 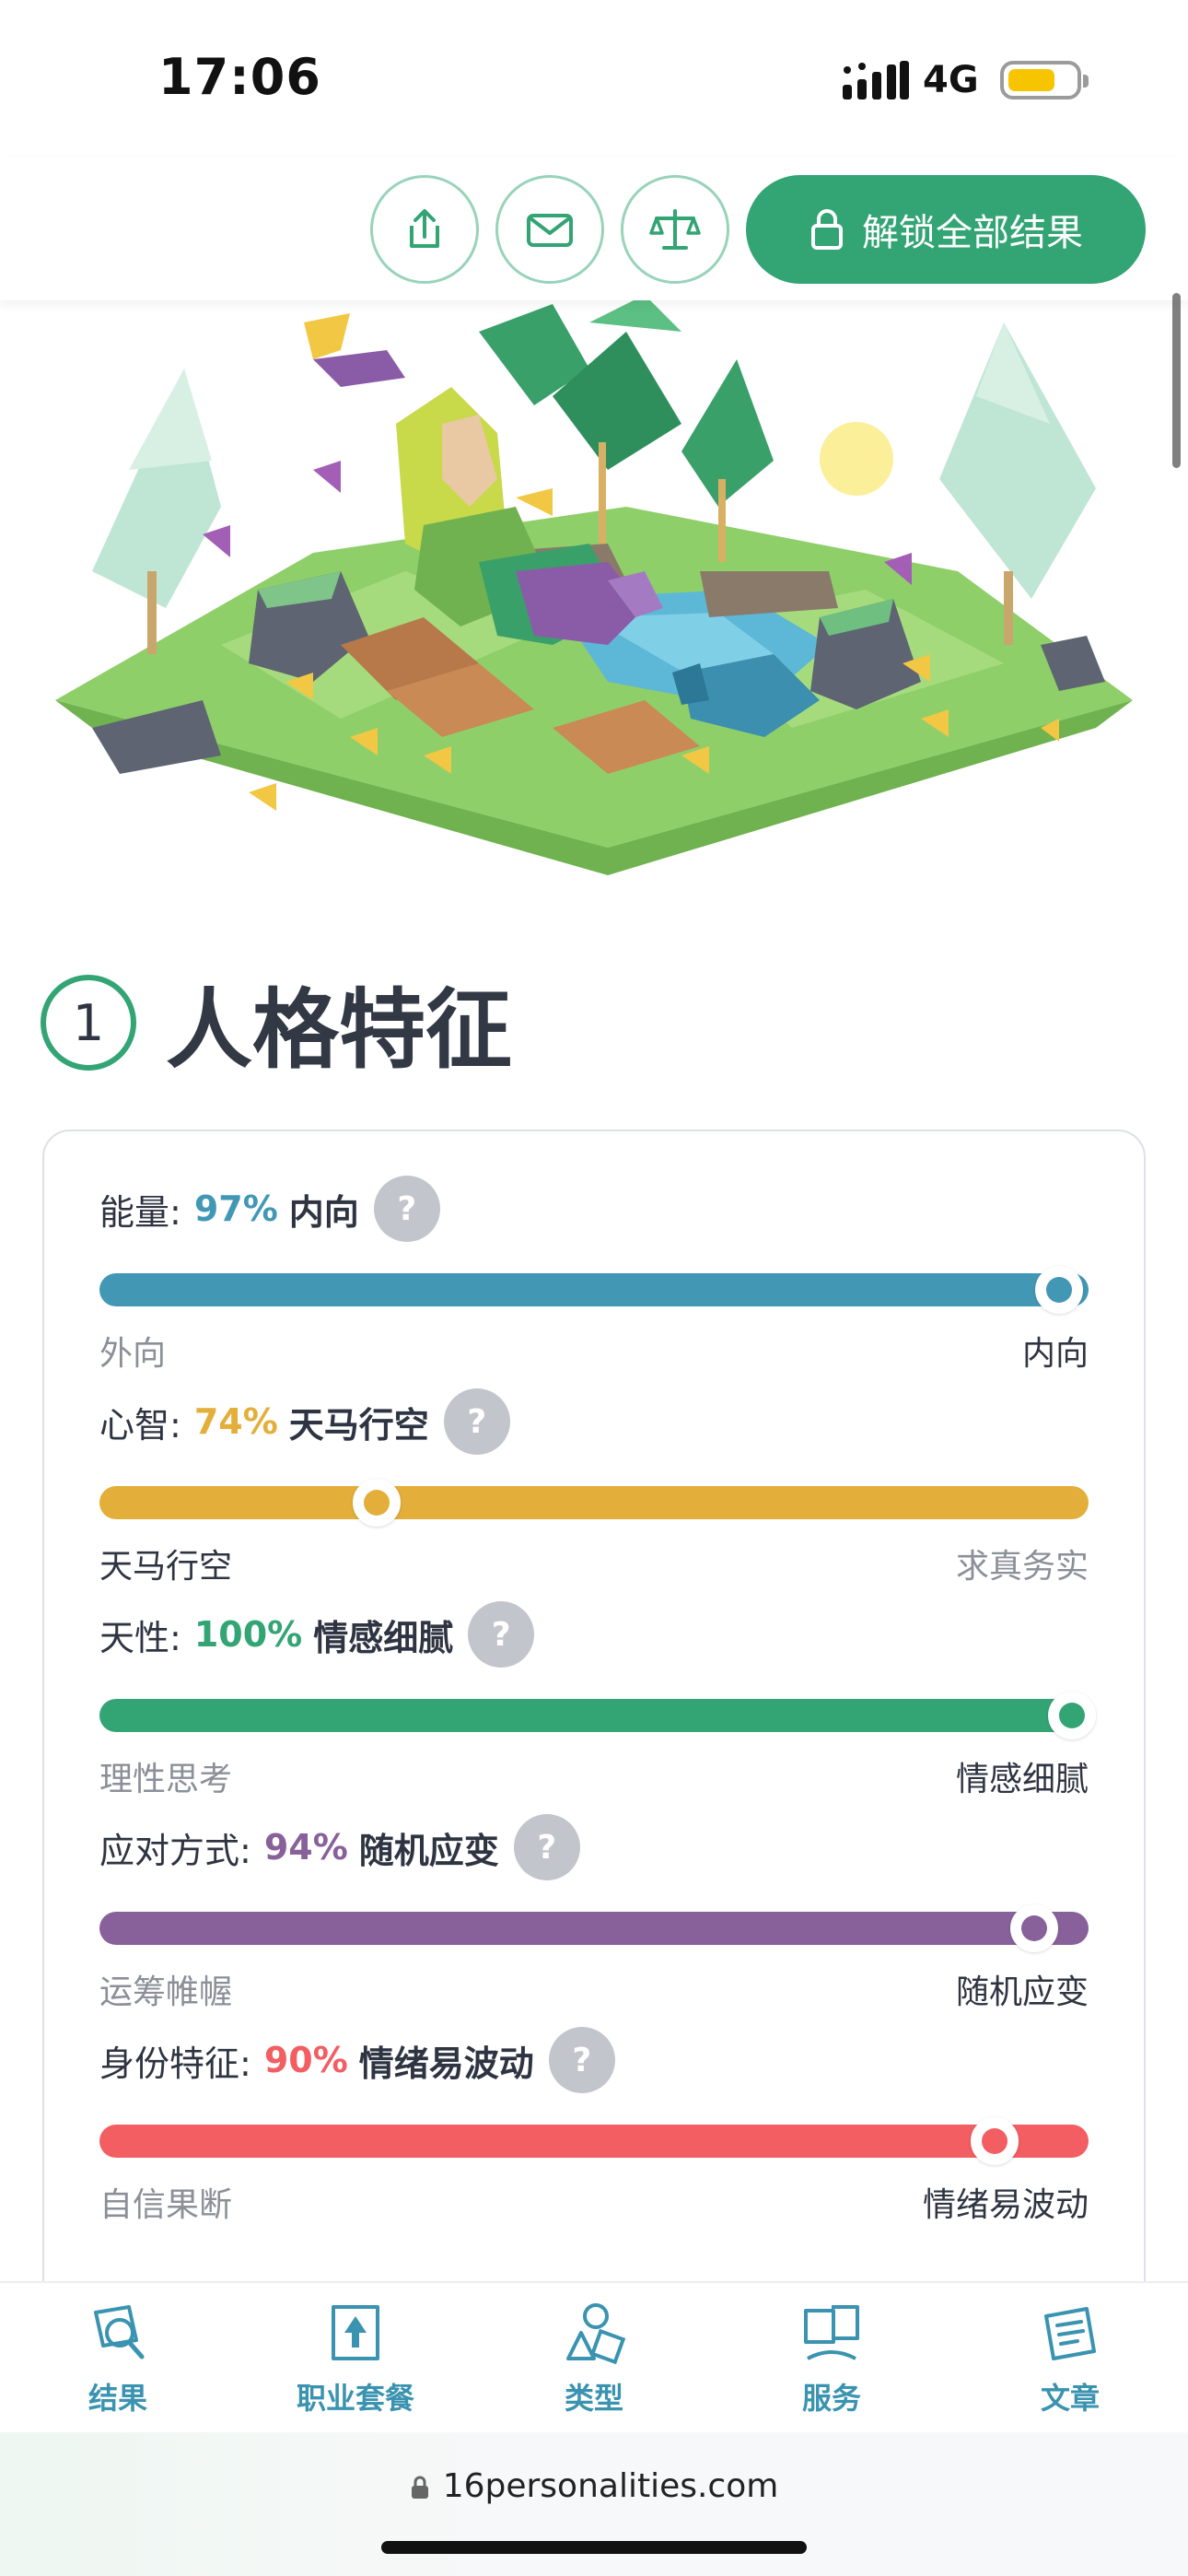 What do you see at coordinates (594, 2547) in the screenshot?
I see `home-indicator` at bounding box center [594, 2547].